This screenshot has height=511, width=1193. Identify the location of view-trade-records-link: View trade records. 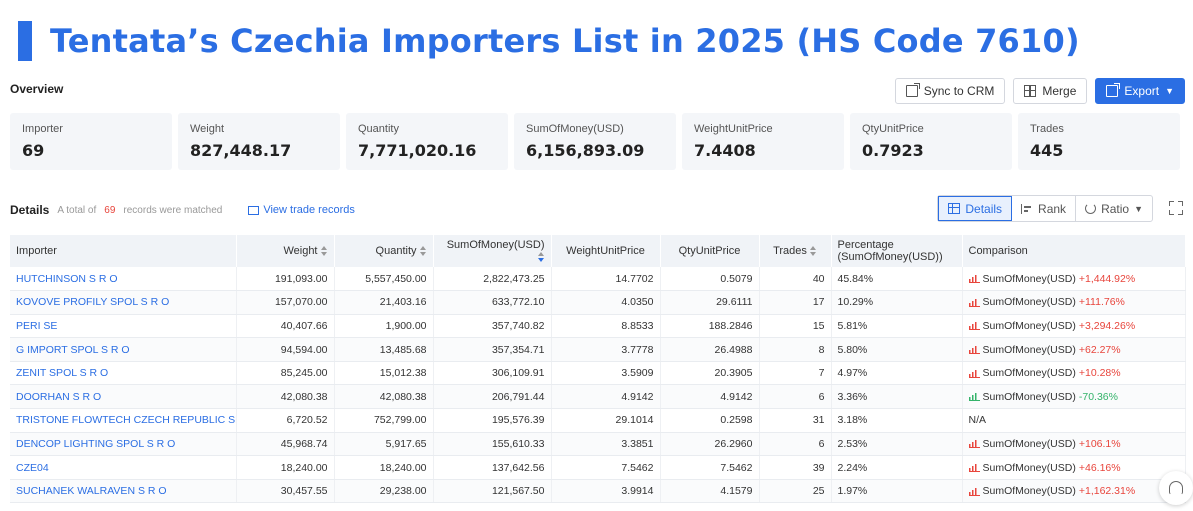
(301, 210).